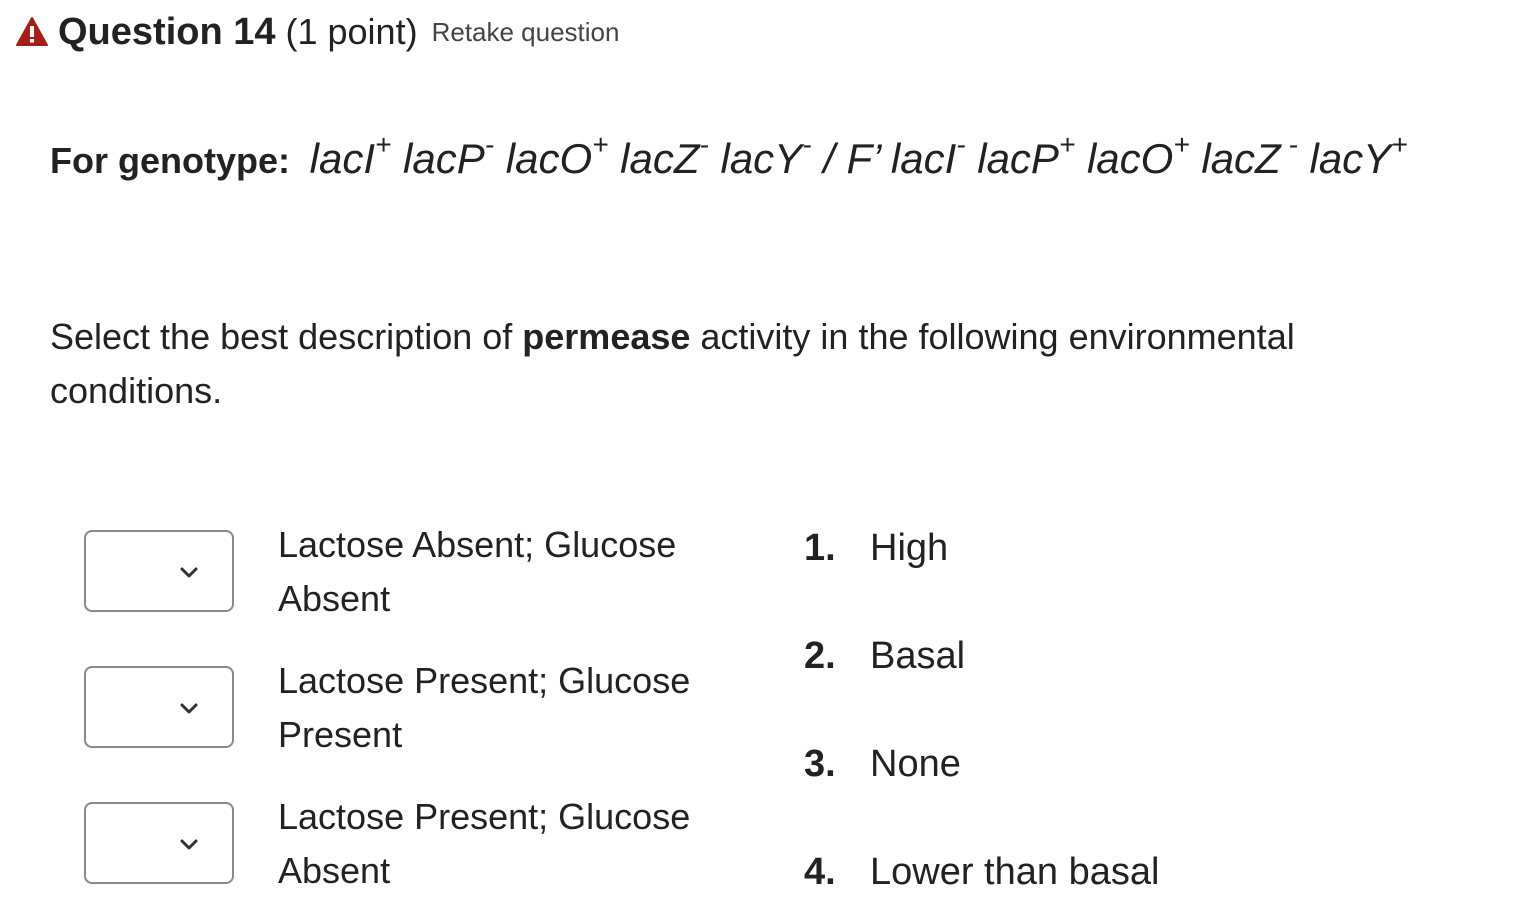 Image resolution: width=1516 pixels, height=924 pixels. What do you see at coordinates (167, 31) in the screenshot?
I see `question-title: Question 14` at bounding box center [167, 31].